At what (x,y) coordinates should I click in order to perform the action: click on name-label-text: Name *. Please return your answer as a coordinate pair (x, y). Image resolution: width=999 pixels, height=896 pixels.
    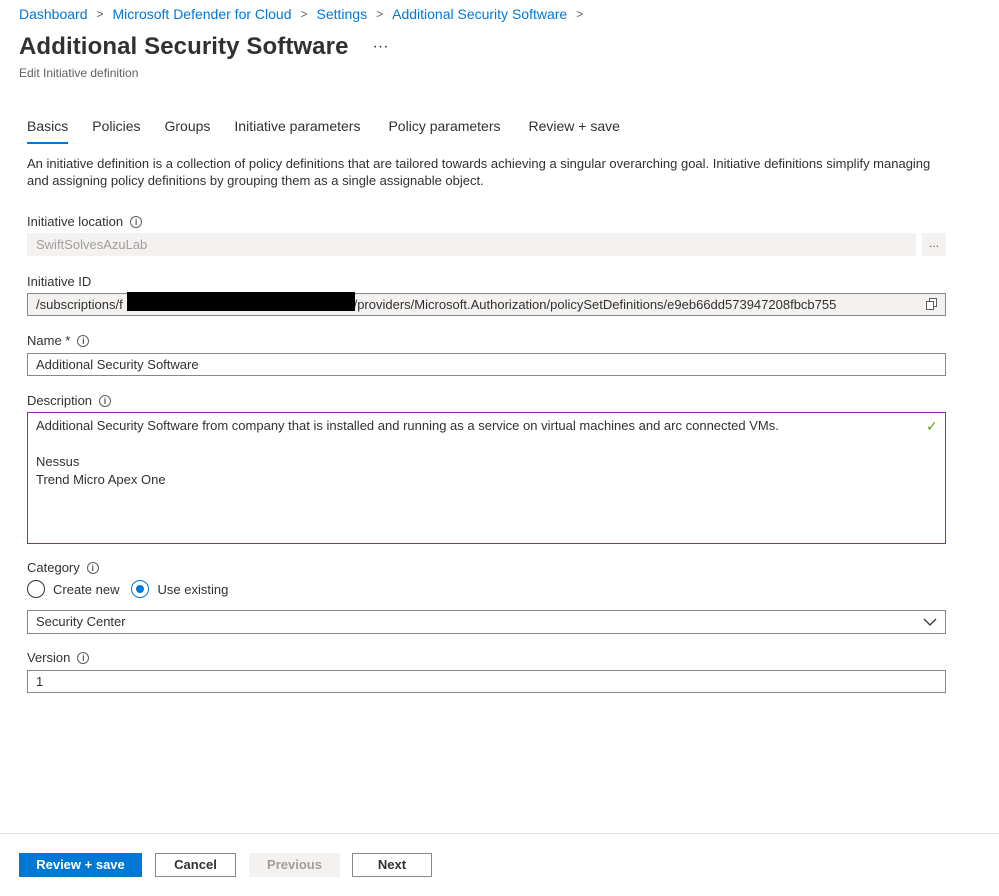
    Looking at the image, I should click on (49, 340).